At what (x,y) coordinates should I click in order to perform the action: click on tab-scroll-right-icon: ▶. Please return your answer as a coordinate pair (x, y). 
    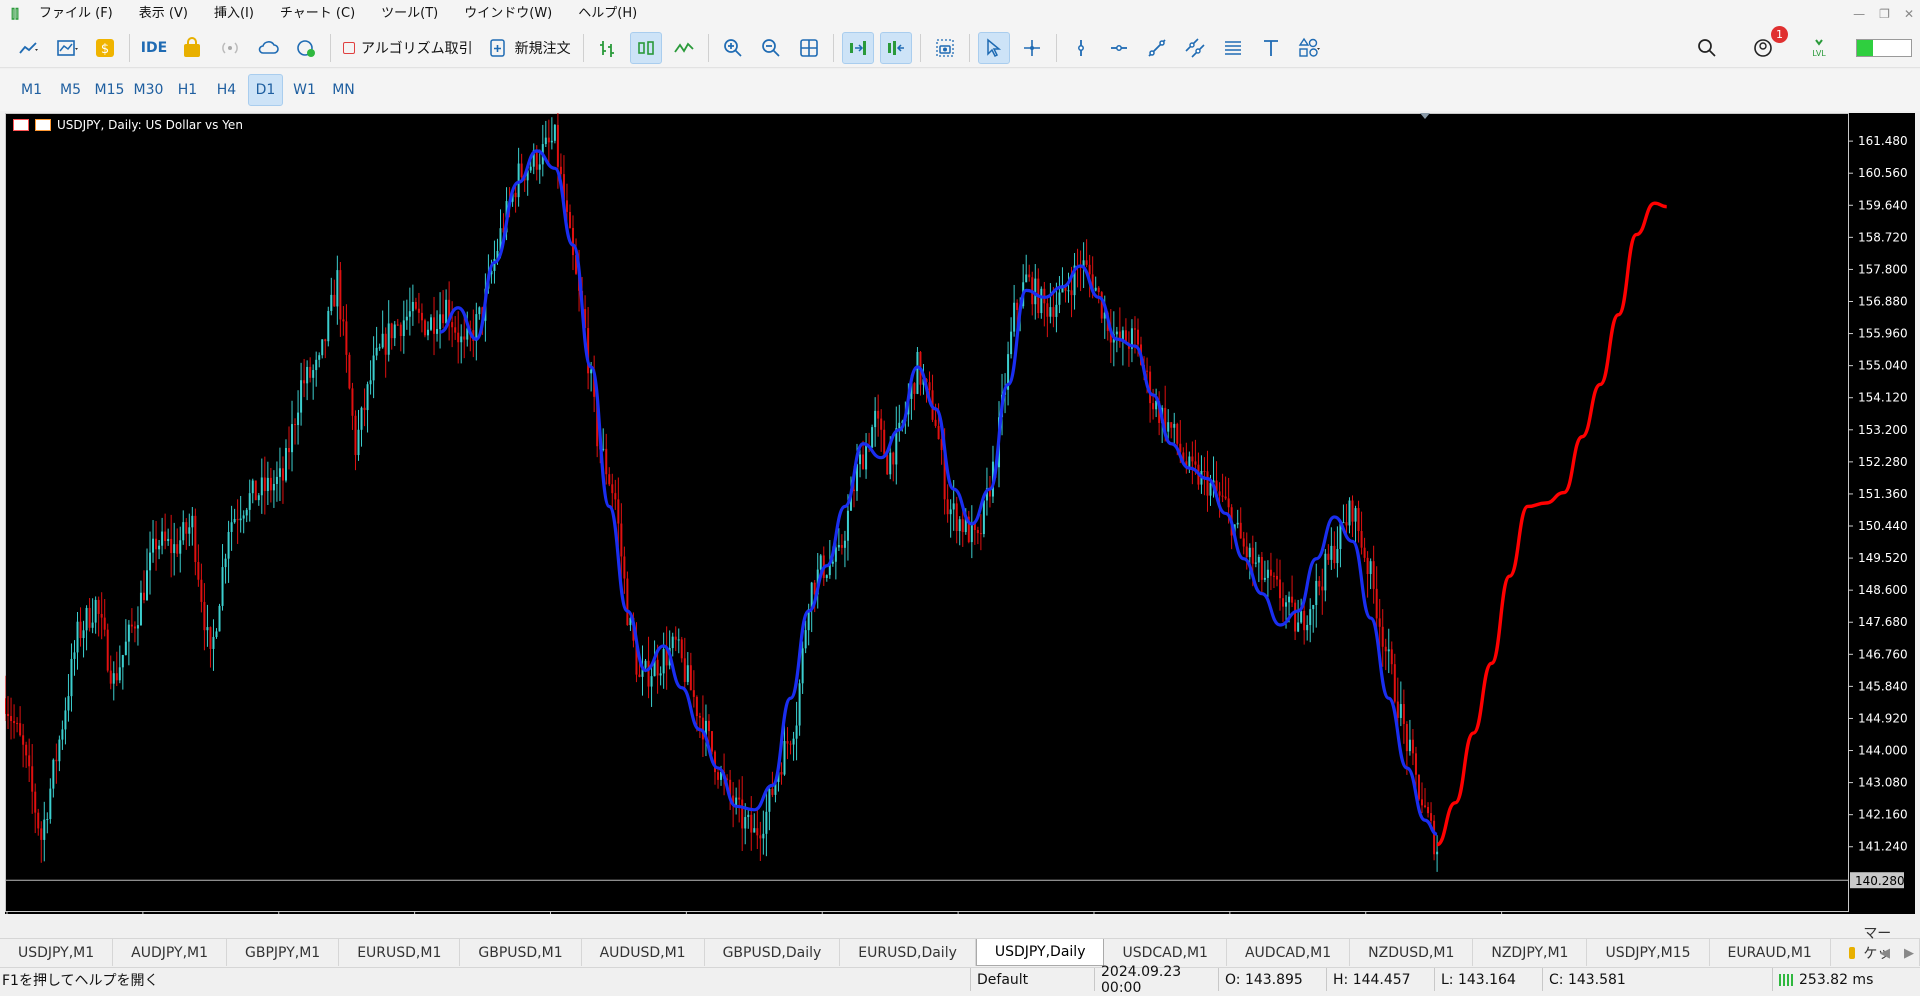
    Looking at the image, I should click on (1909, 953).